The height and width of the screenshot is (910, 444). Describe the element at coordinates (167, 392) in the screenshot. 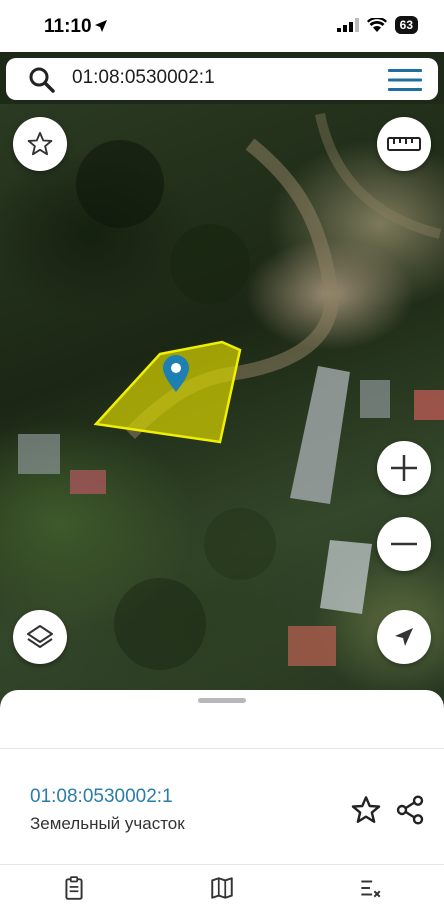

I see `land-parcel-outline` at that location.